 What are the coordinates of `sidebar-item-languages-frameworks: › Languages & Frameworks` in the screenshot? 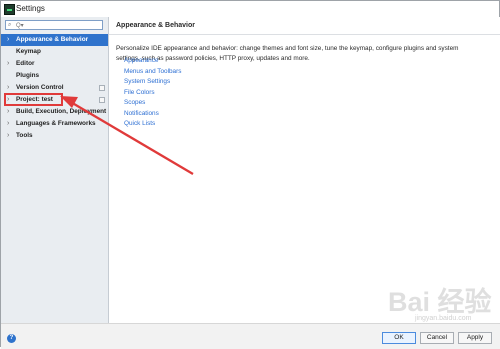 It's located at (54, 124).